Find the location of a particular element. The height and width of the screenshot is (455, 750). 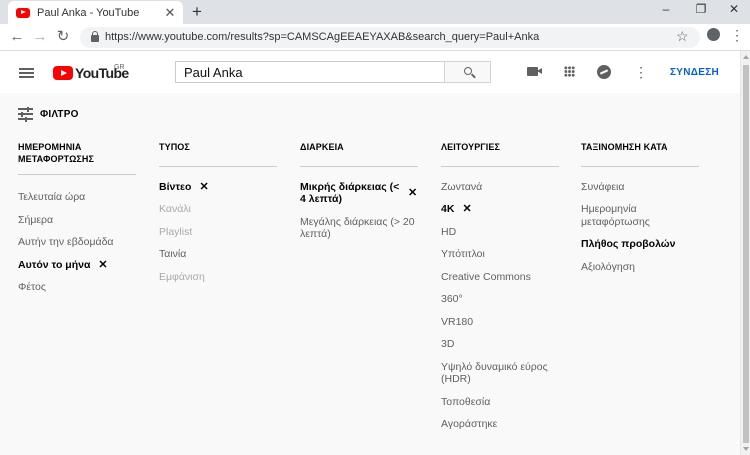

filter-option-this-week: Αυτήν την εβδομάδα is located at coordinates (77, 242).